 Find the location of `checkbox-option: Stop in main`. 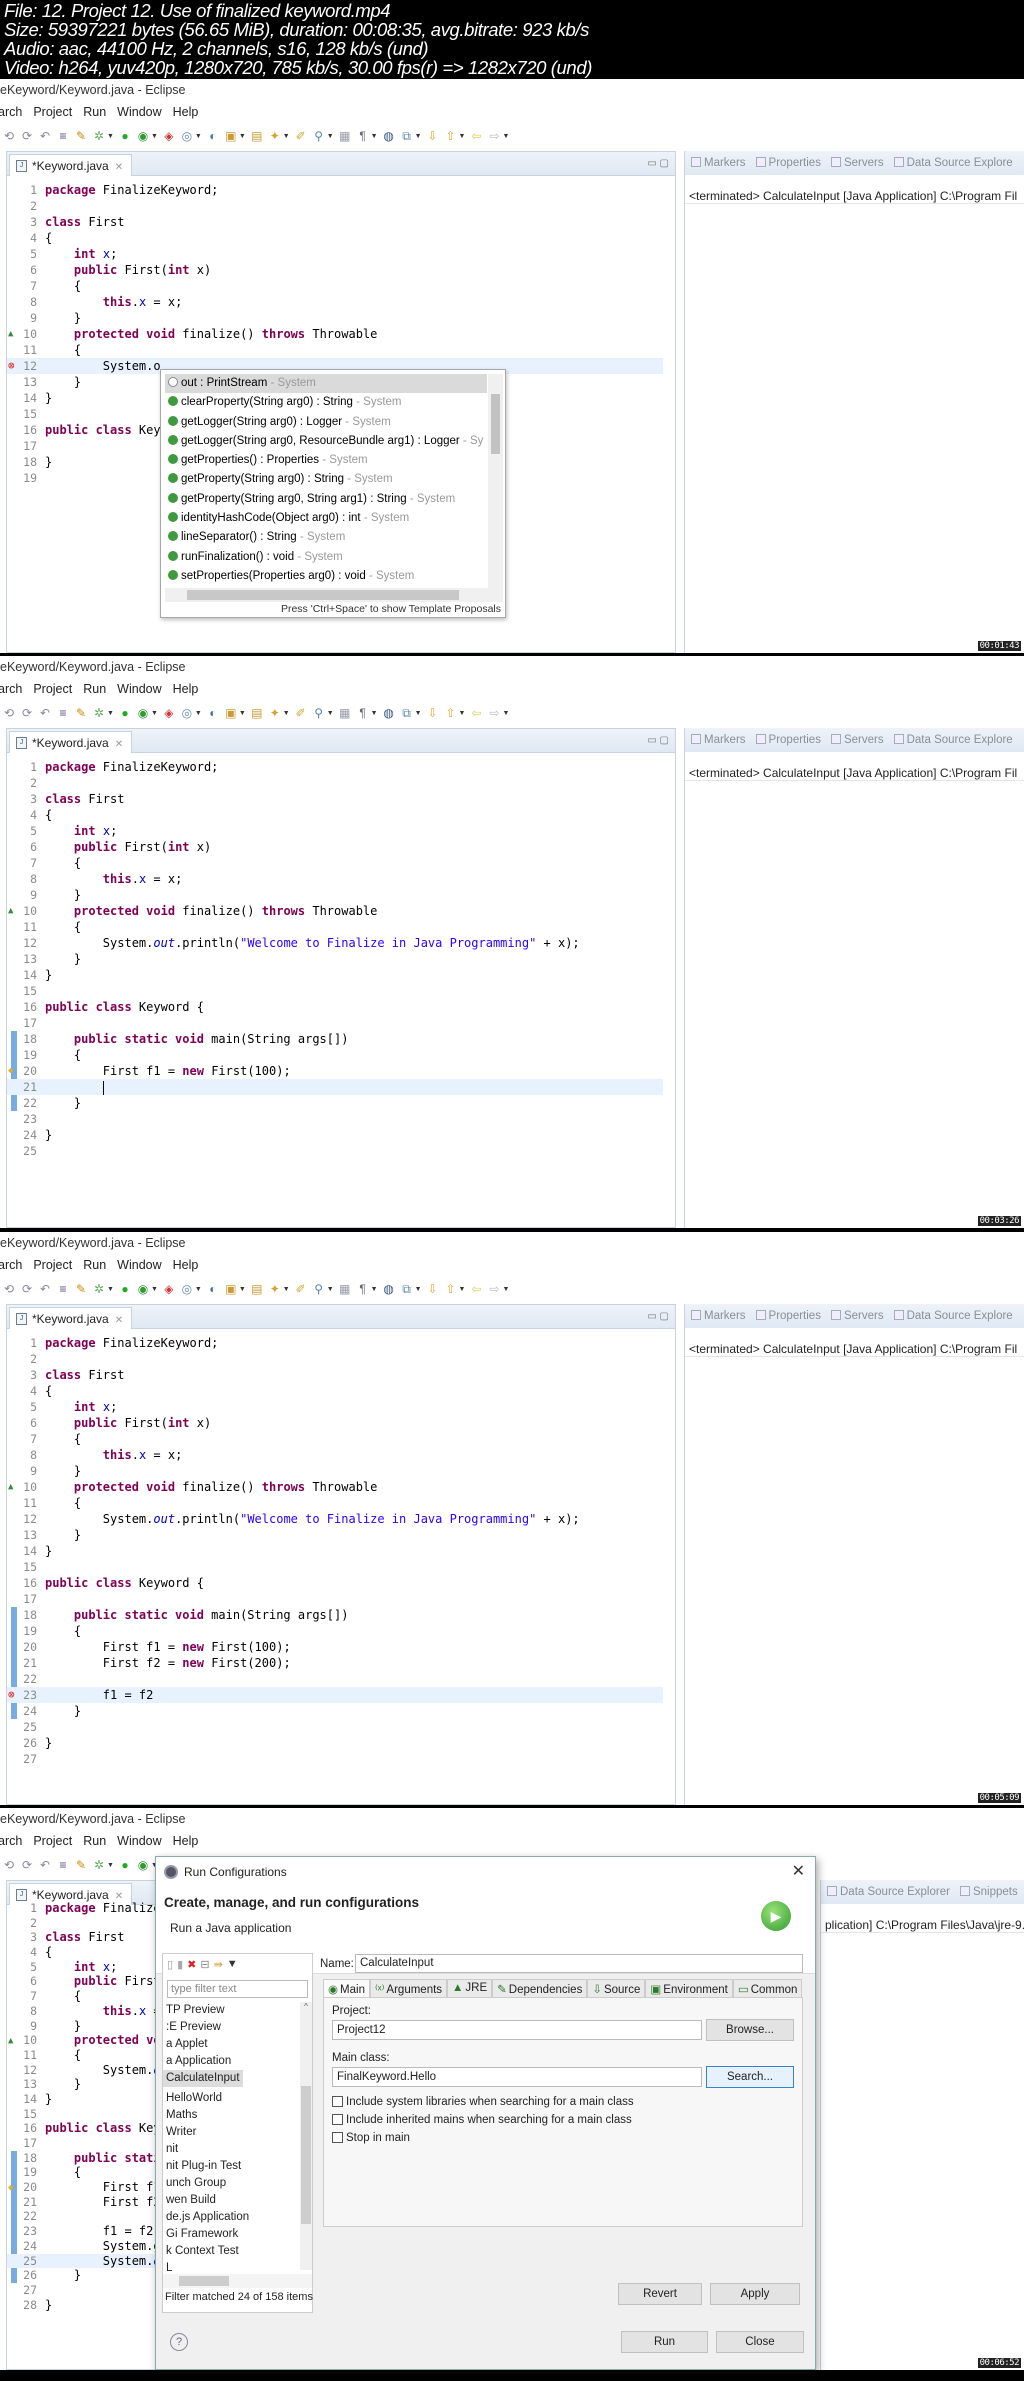

checkbox-option: Stop in main is located at coordinates (371, 2138).